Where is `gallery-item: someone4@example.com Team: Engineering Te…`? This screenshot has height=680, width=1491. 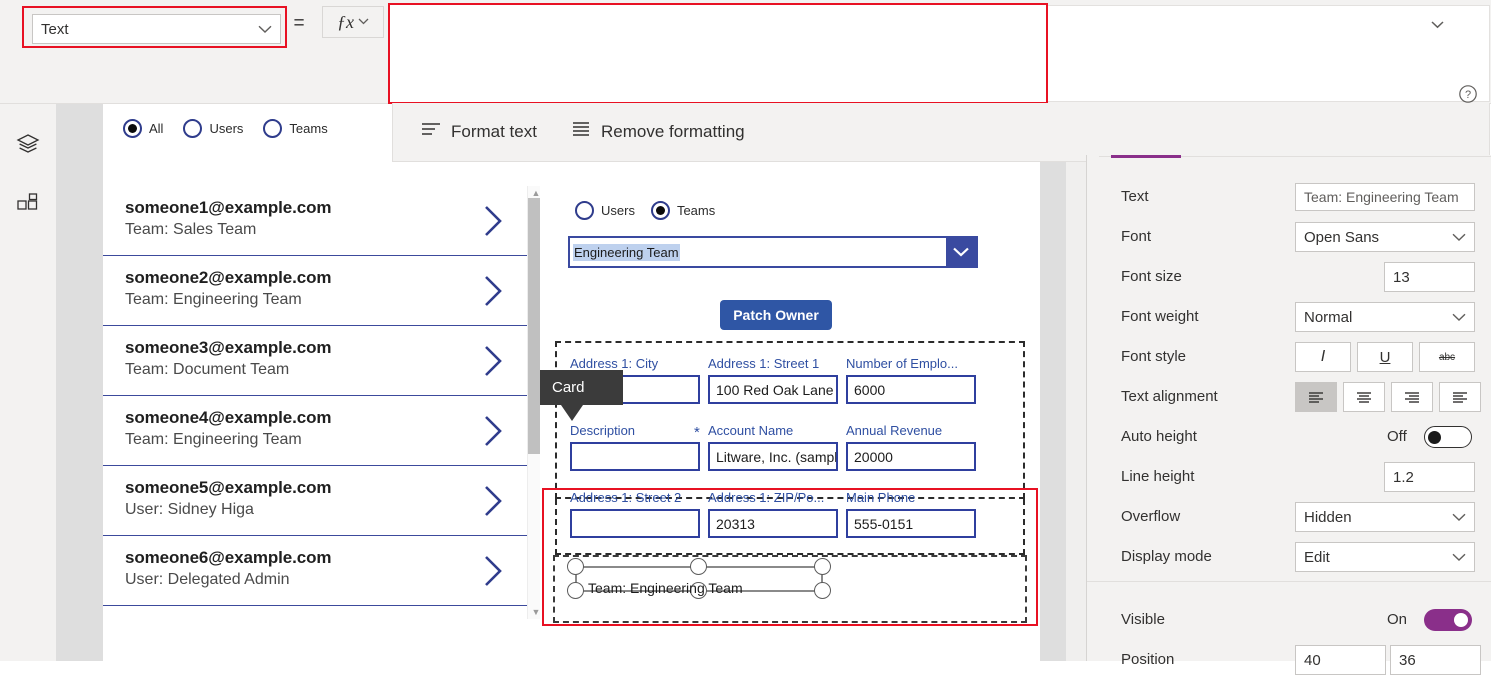
gallery-item: someone4@example.com Team: Engineering Te… is located at coordinates (318, 431).